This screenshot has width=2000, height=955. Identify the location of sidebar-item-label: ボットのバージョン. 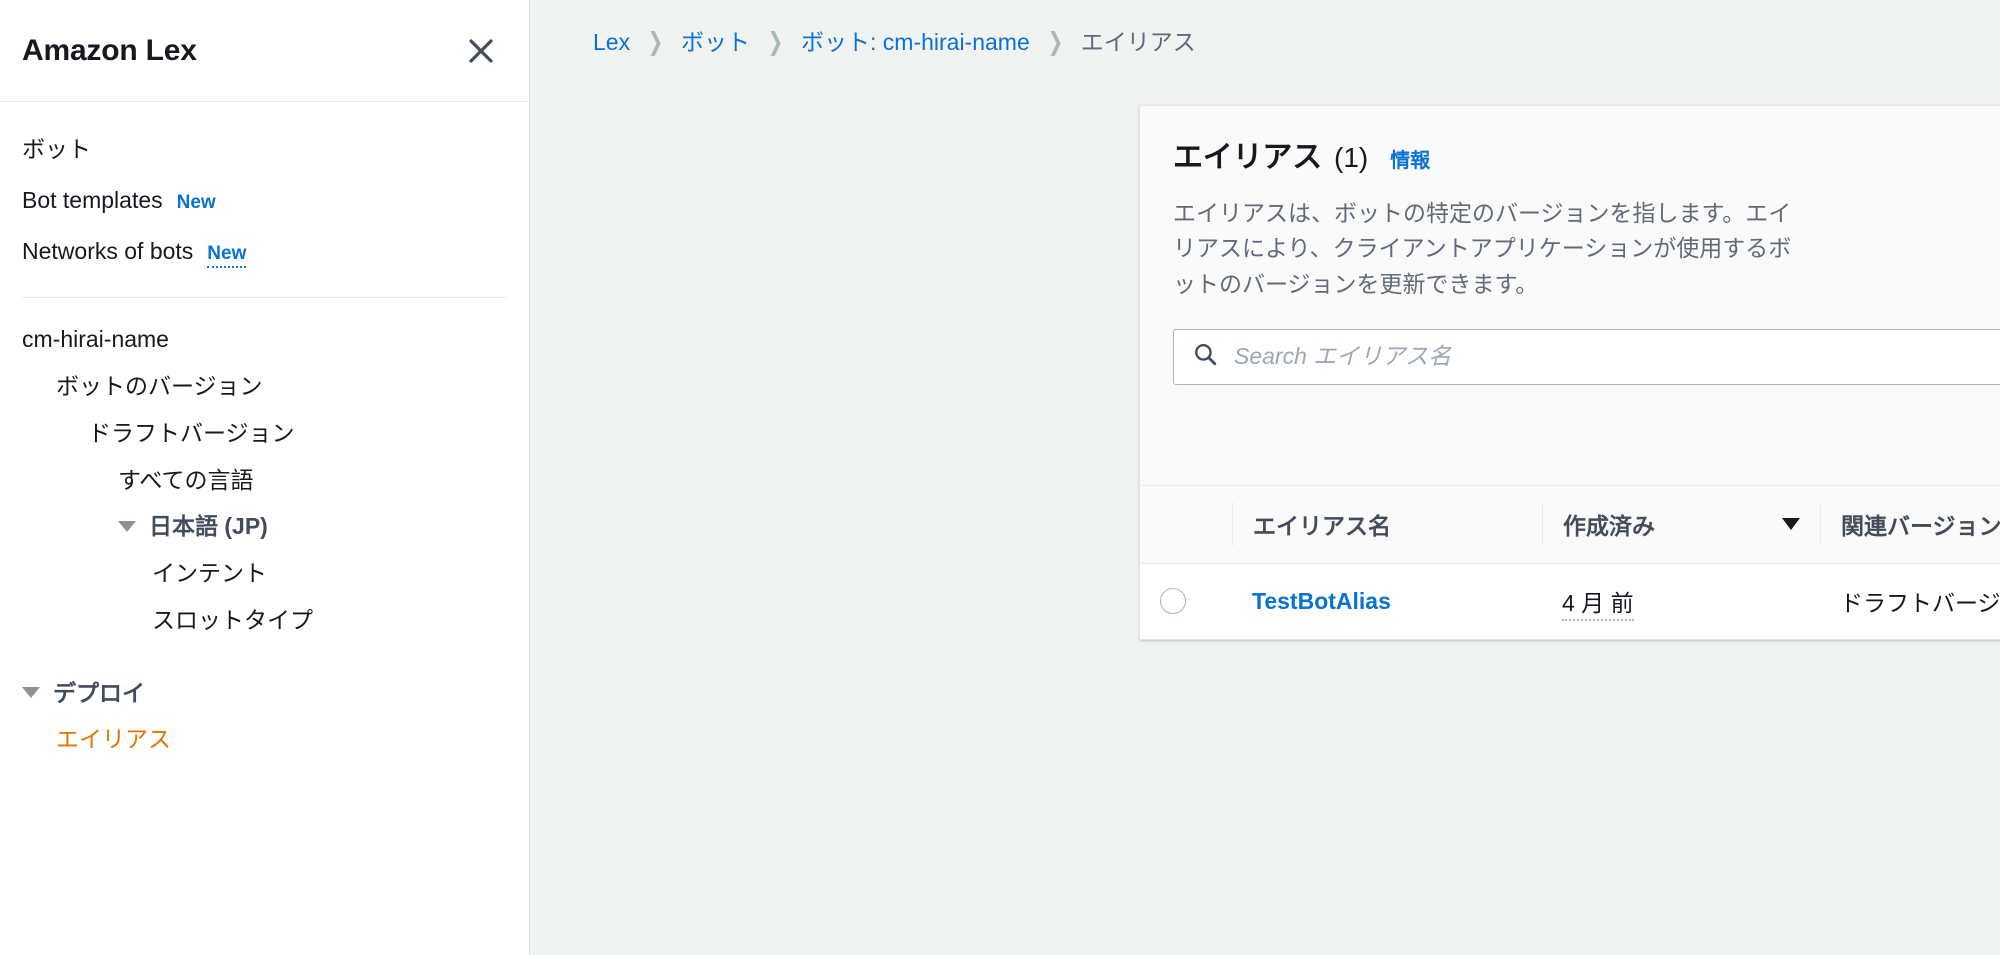
(159, 386).